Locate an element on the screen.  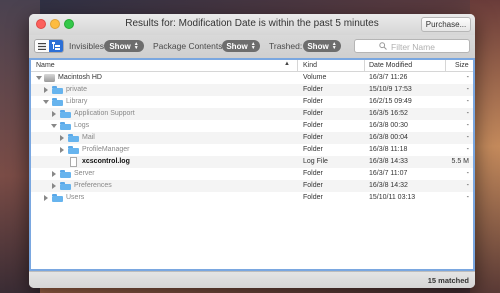
row-name: Mail is located at coordinates (88, 137).